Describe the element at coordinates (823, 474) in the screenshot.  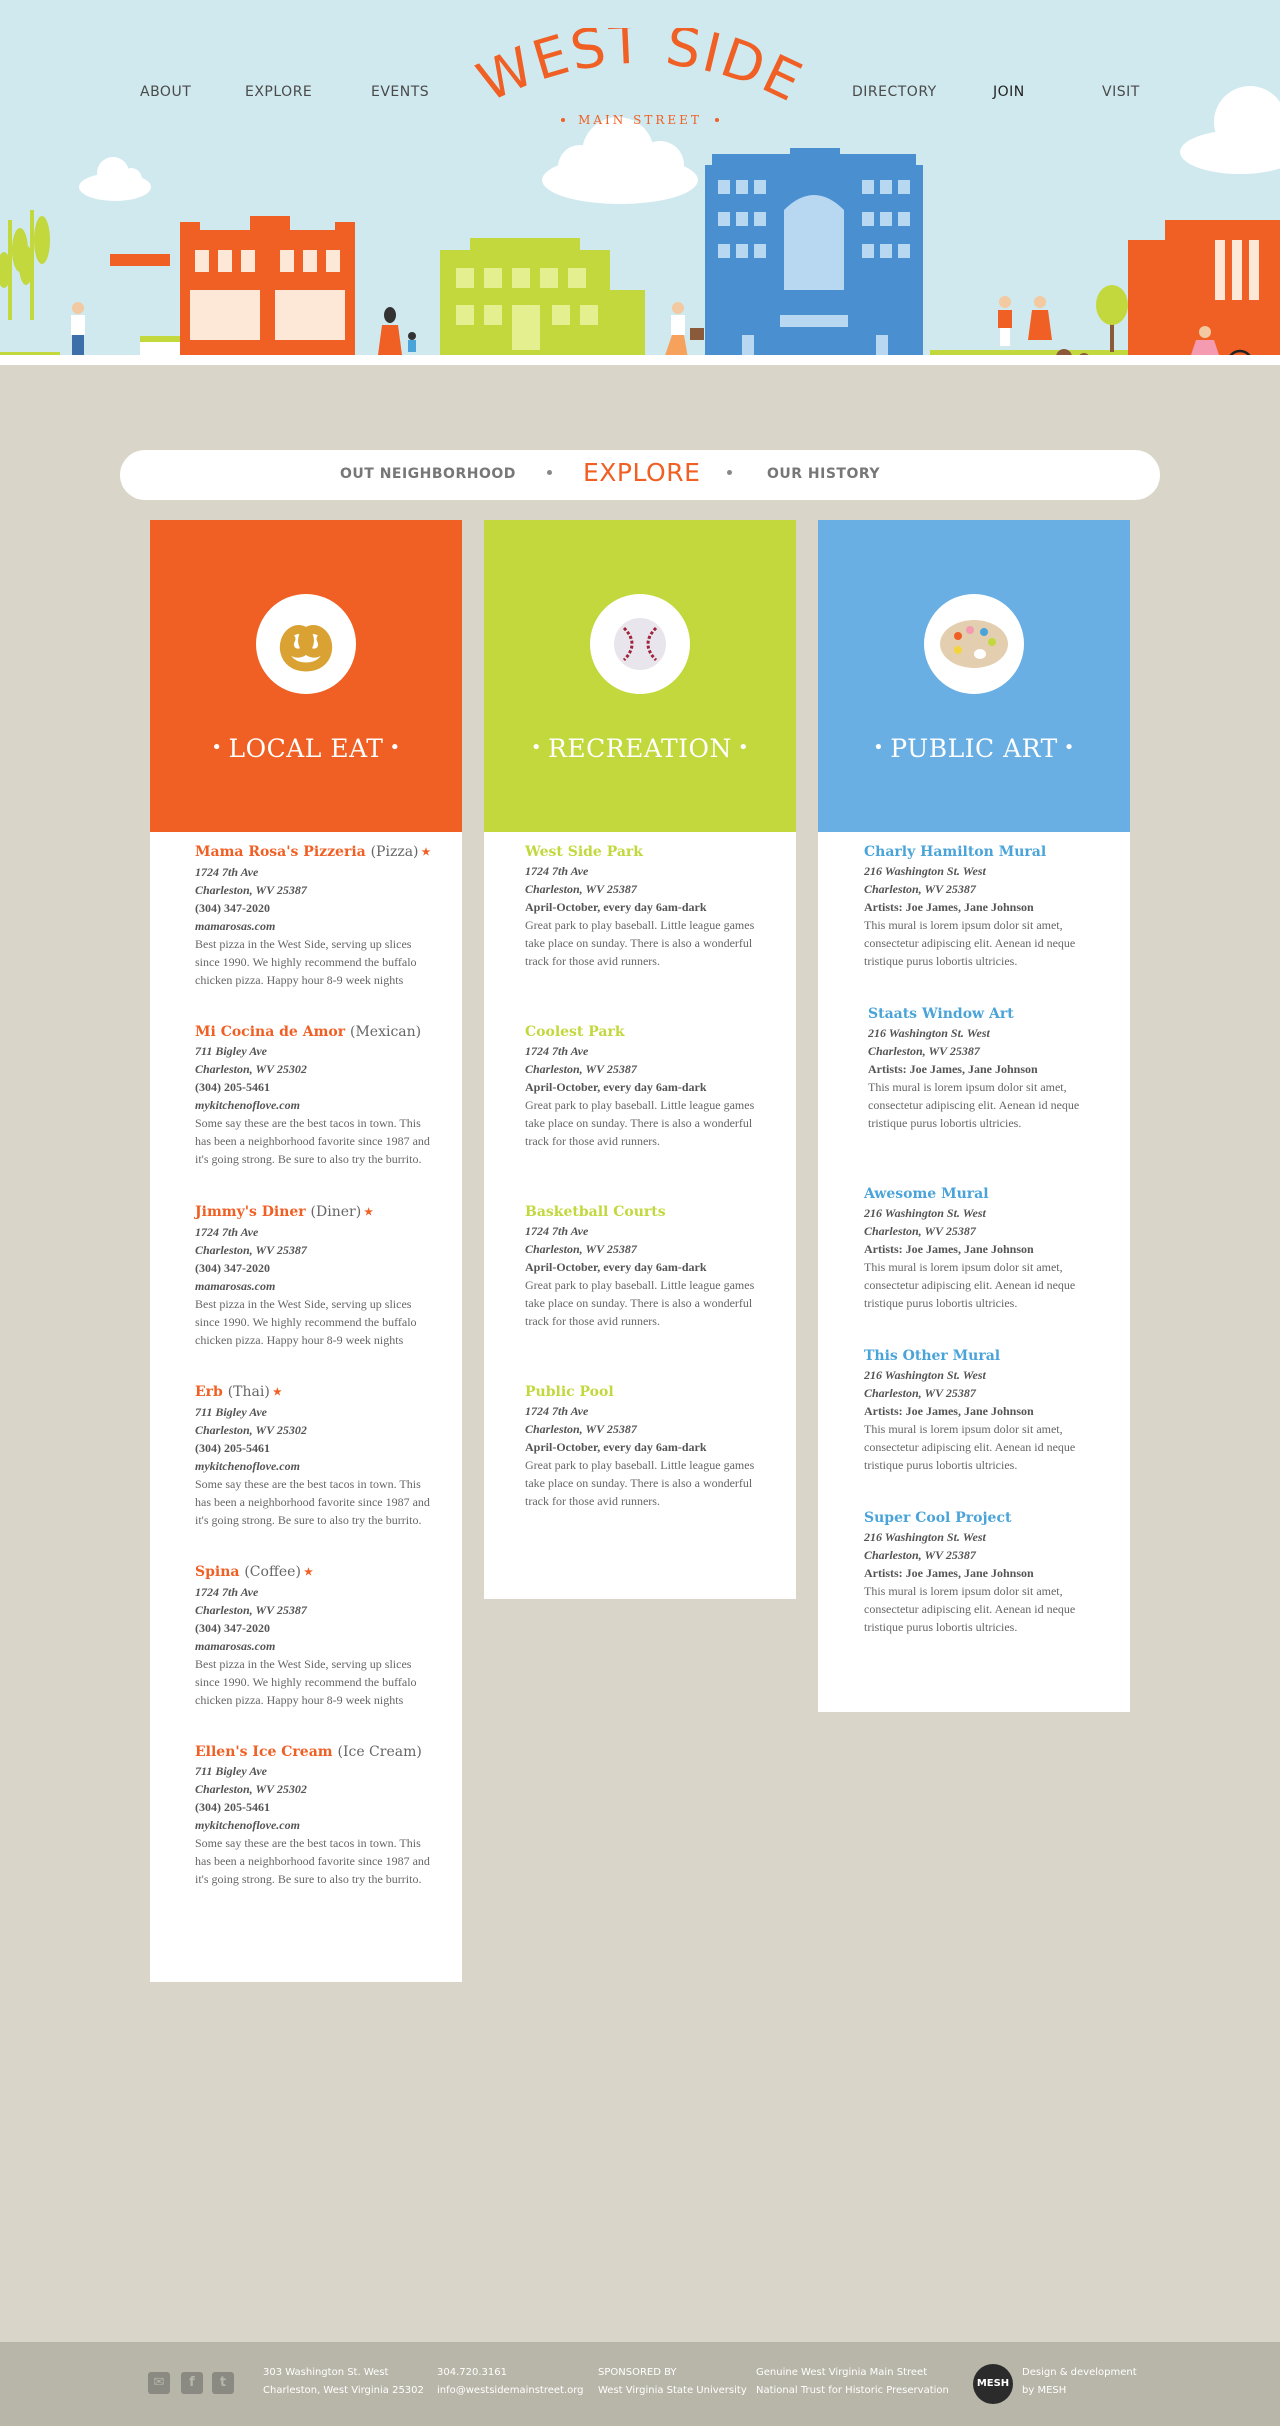
I see `subnav-history: OUR HISTORY` at that location.